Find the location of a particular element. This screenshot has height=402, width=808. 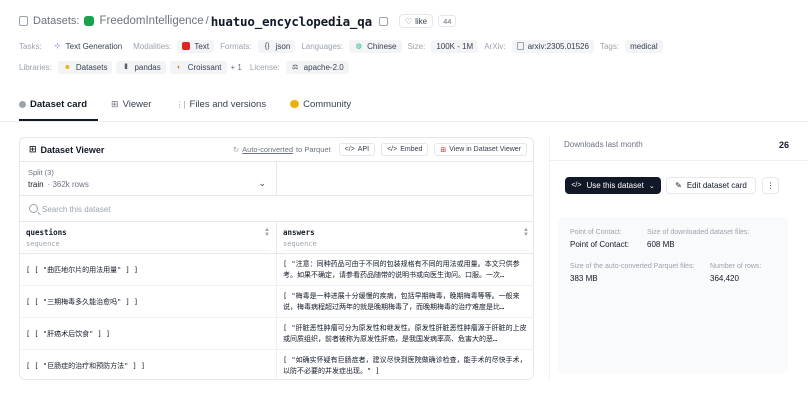

modality-value: Text is located at coordinates (202, 46).